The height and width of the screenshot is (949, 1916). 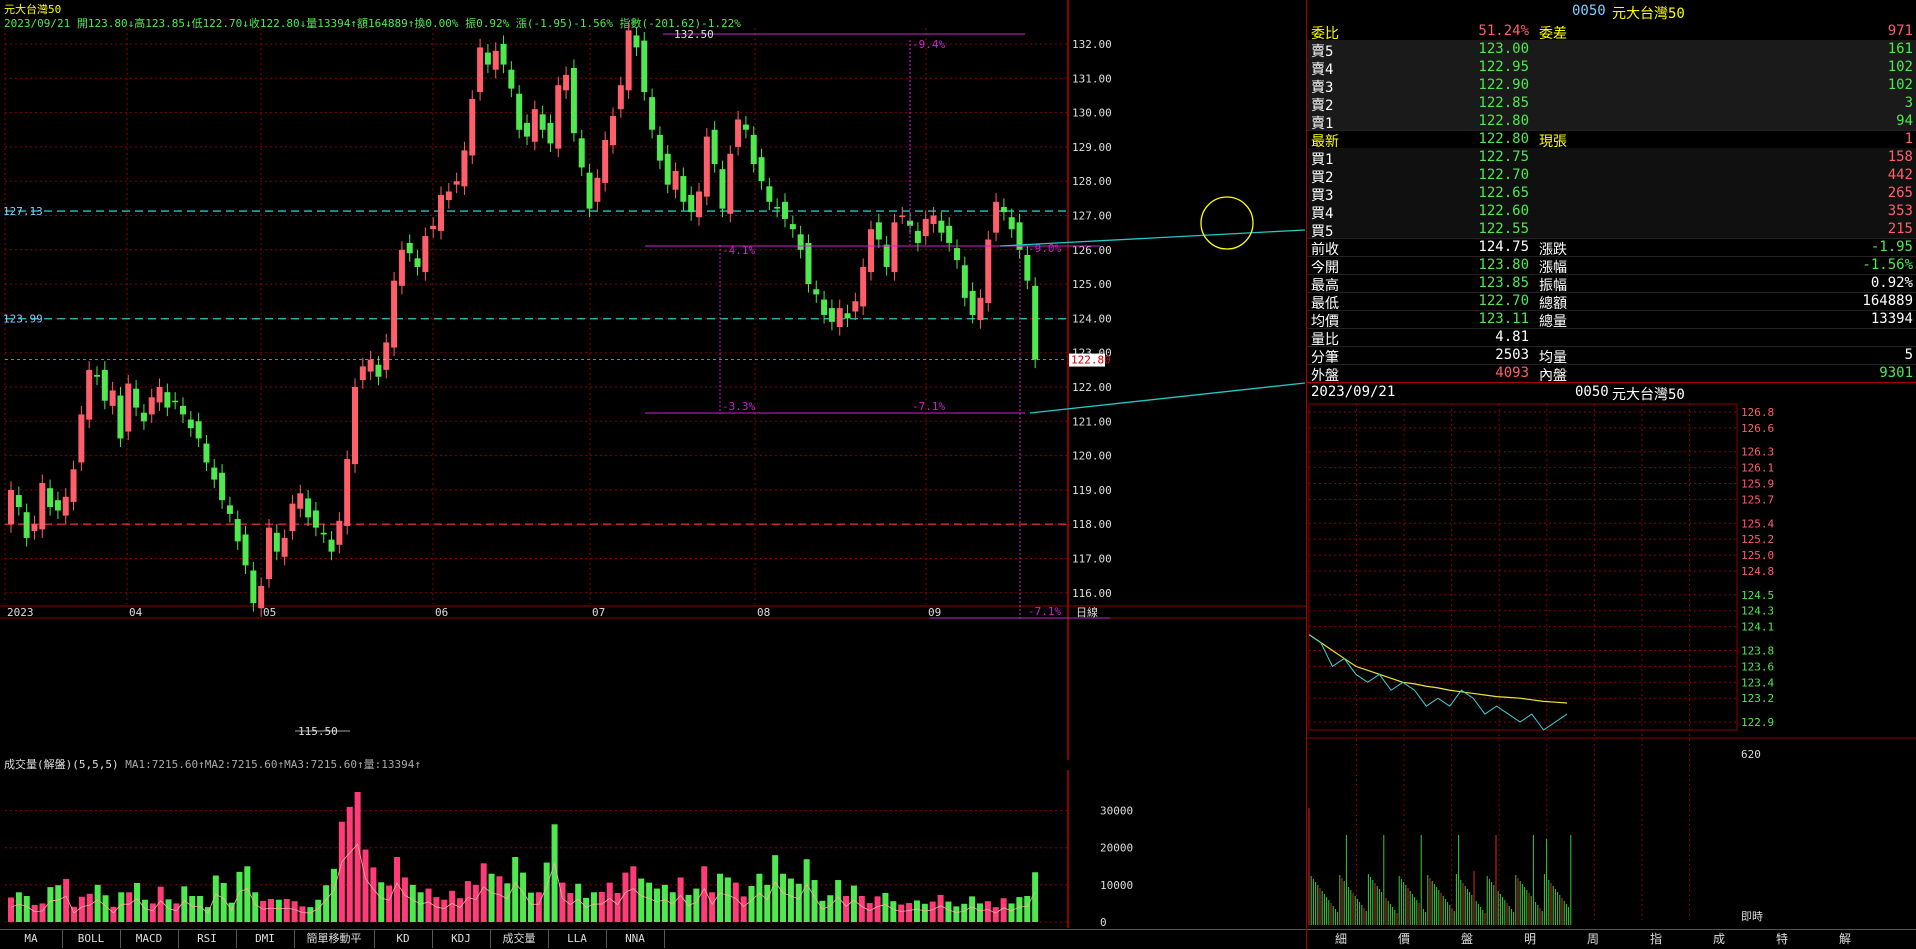 I want to click on price-axis-label: 131.00, so click(x=1092, y=78).